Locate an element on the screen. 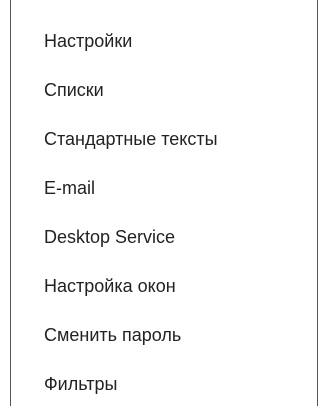 This screenshot has width=320, height=413. menu-item-standard-texts: Стандартные тексты is located at coordinates (164, 143).